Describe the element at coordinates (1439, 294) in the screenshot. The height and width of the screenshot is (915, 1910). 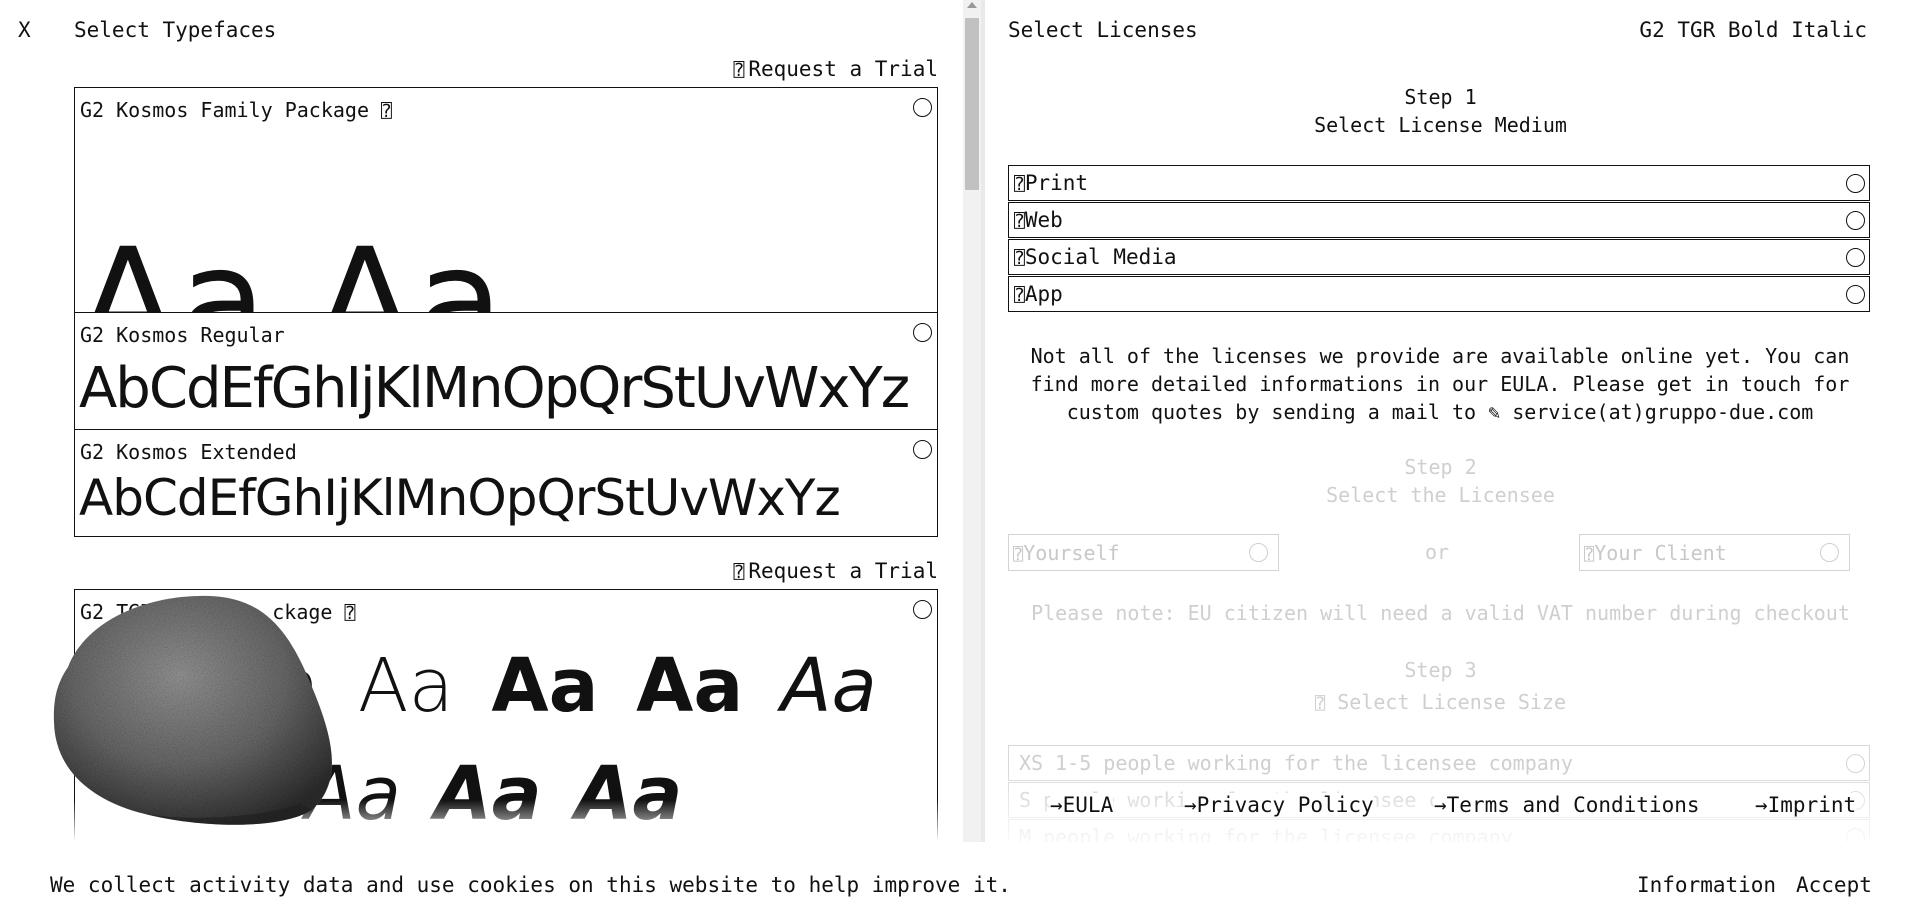
I see `medium-row-app: ⍰App` at that location.